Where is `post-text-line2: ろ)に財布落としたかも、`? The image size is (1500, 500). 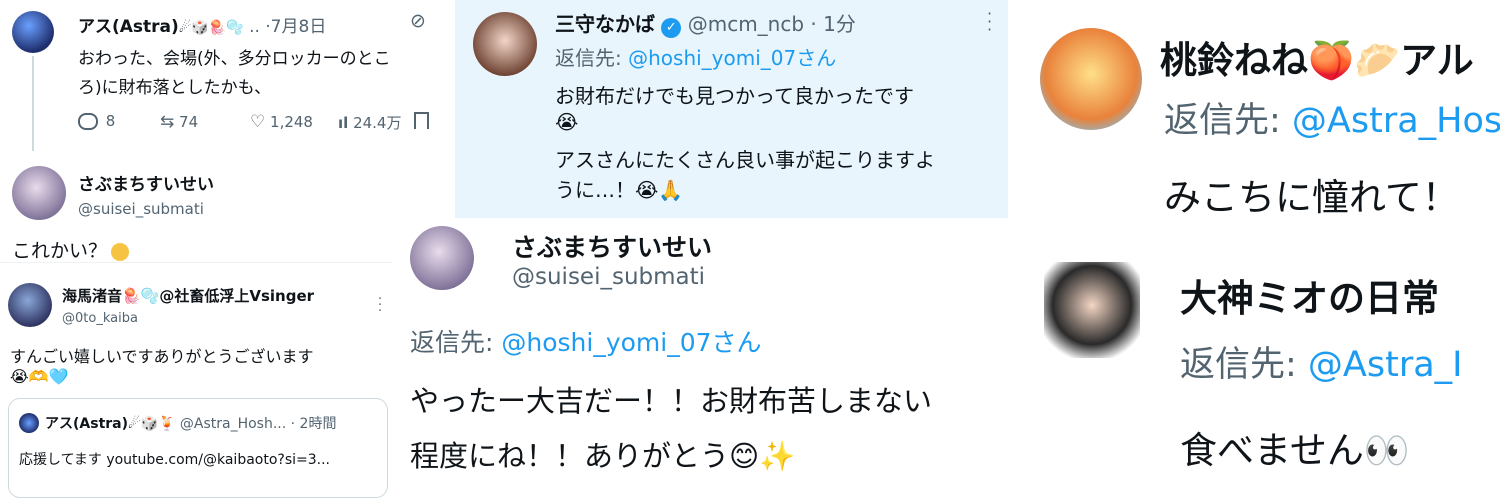 post-text-line2: ろ)に財布落としたかも、 is located at coordinates (175, 88).